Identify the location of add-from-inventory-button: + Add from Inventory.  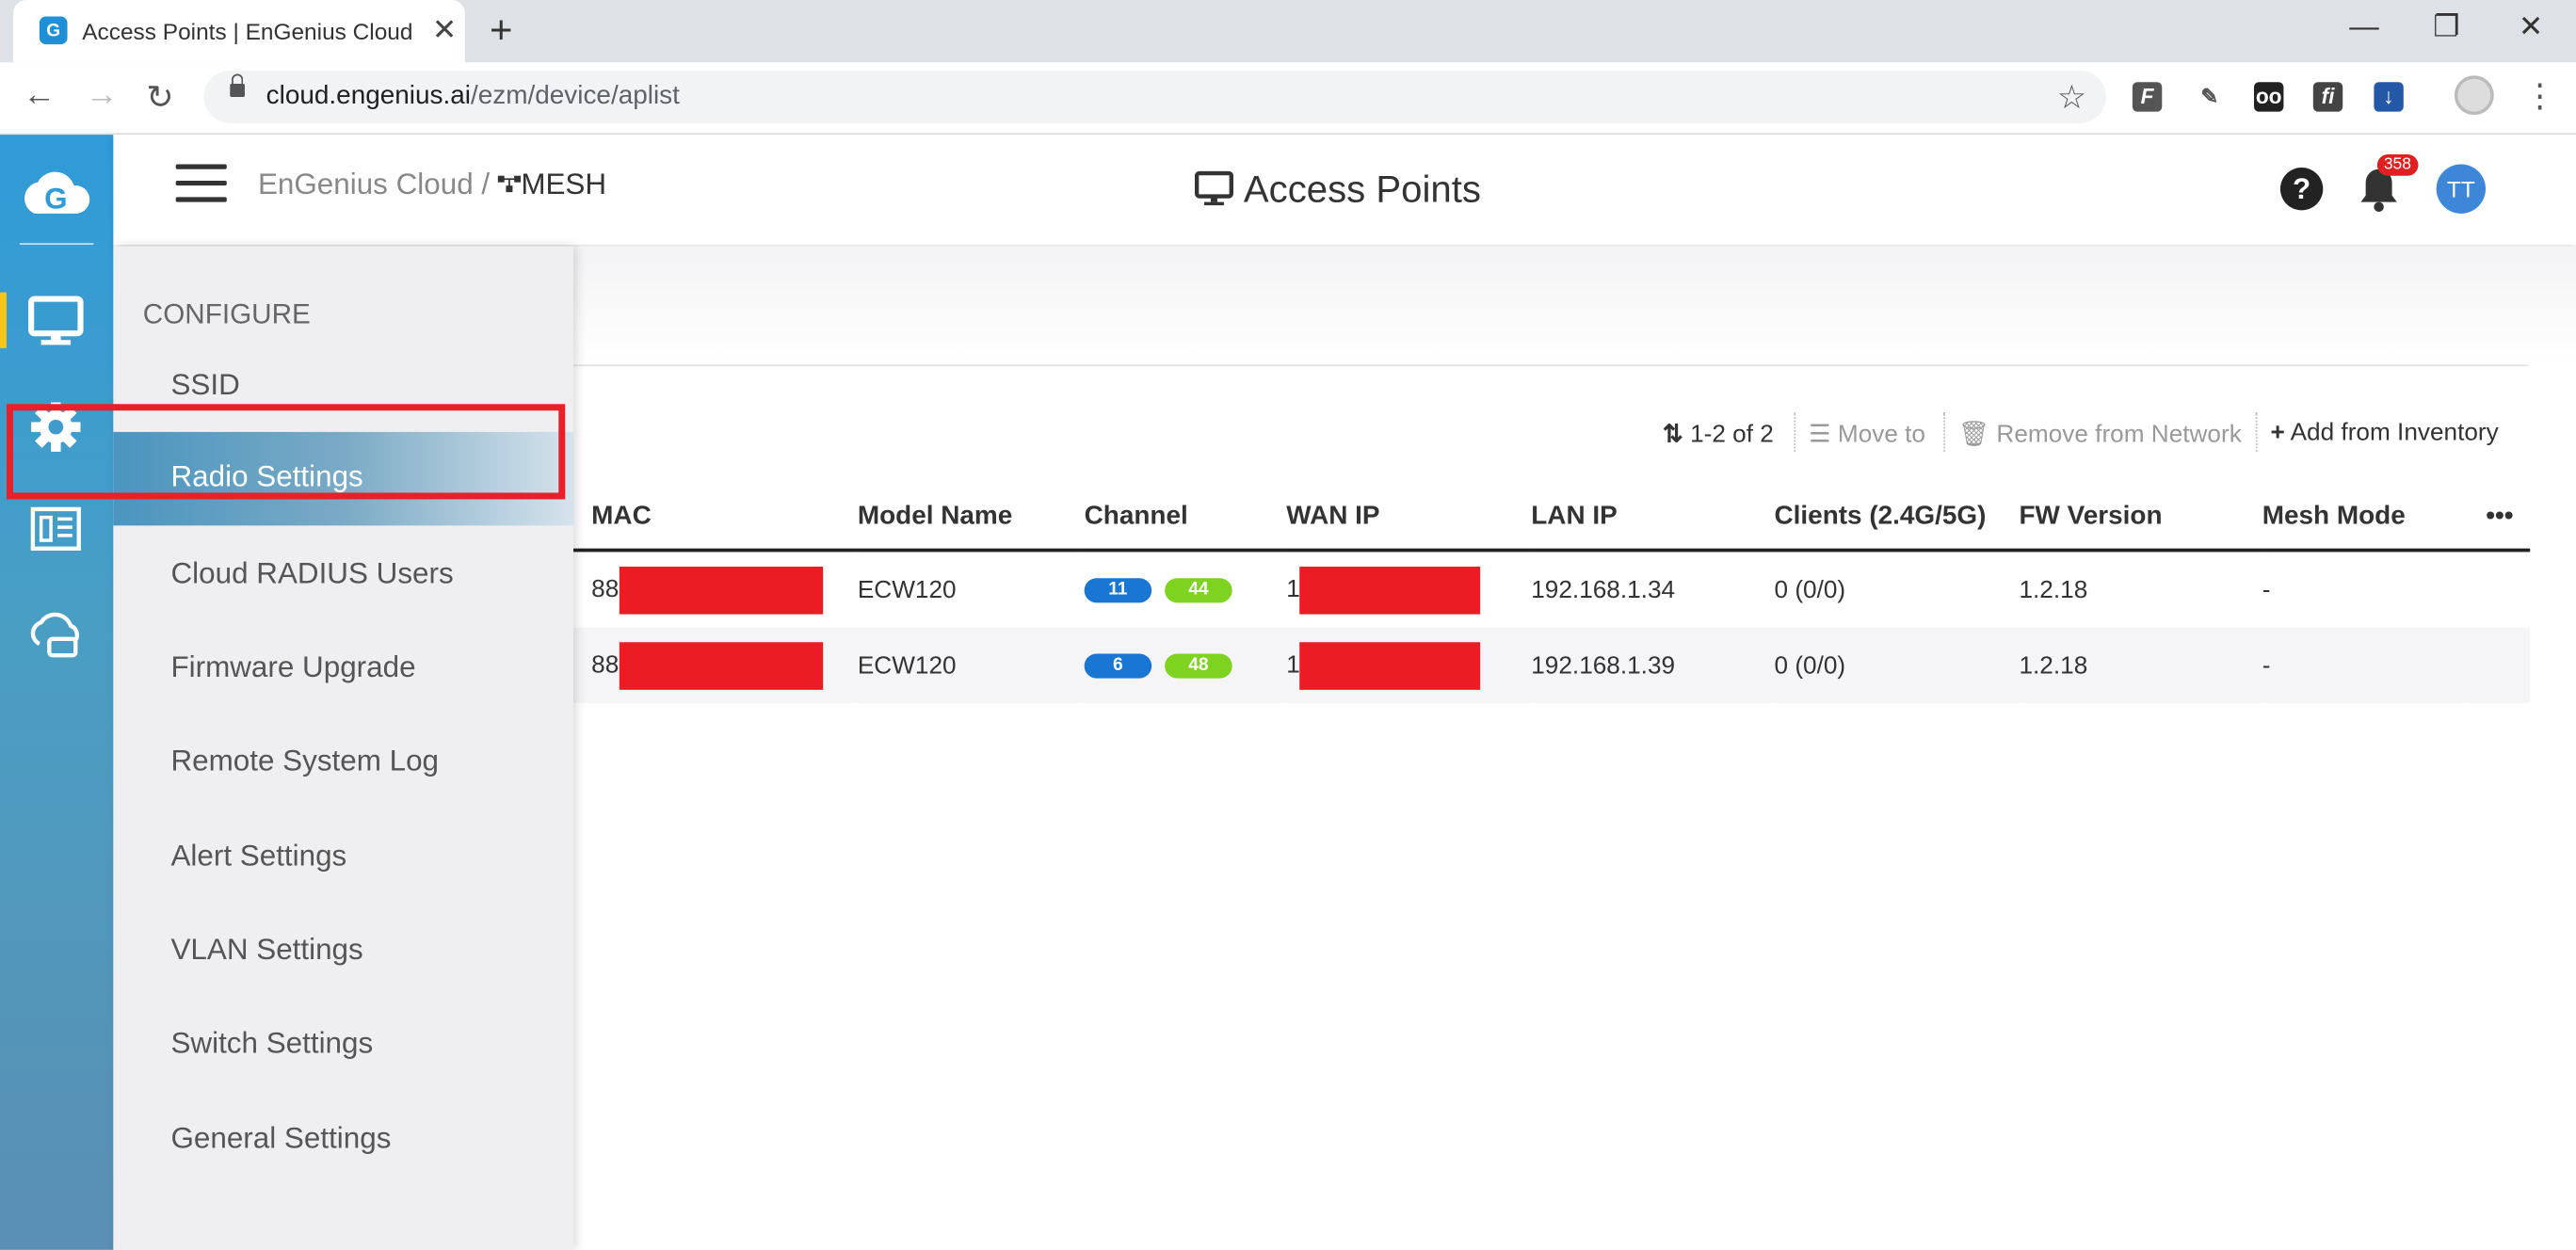
(2384, 433).